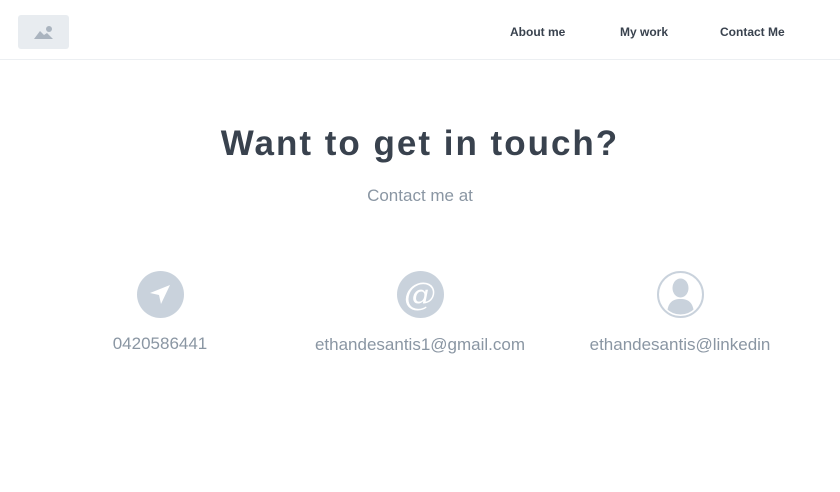 This screenshot has height=492, width=840. I want to click on navbar: About me My work Contact Me, so click(420, 30).